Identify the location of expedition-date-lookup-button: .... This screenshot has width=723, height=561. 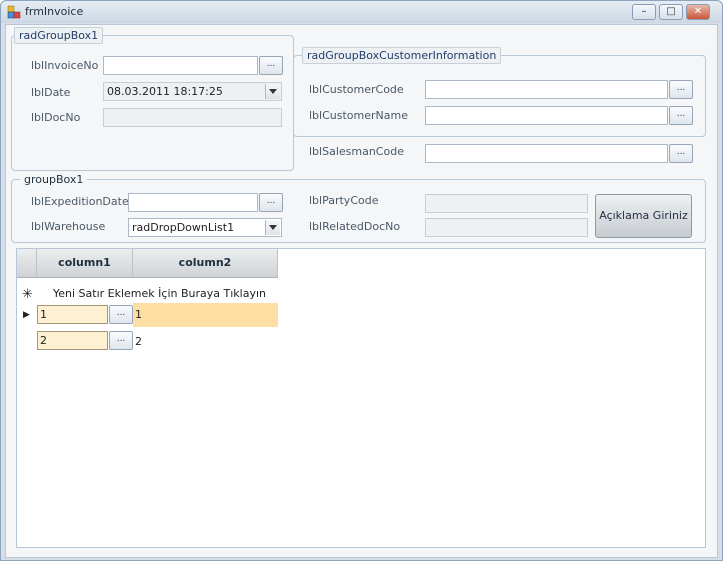
(271, 202).